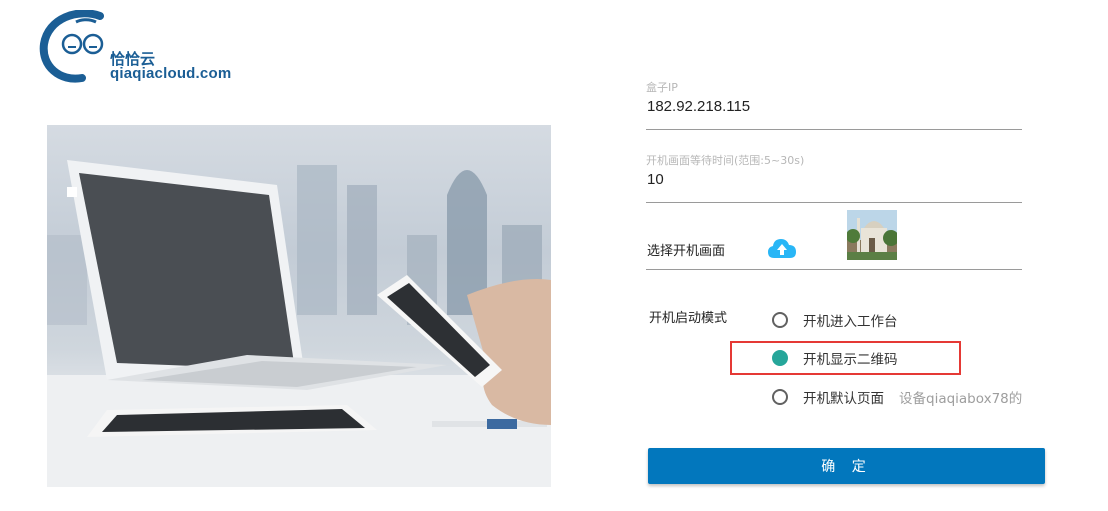 The height and width of the screenshot is (511, 1108). What do you see at coordinates (827, 179) in the screenshot?
I see `wait-time-input` at bounding box center [827, 179].